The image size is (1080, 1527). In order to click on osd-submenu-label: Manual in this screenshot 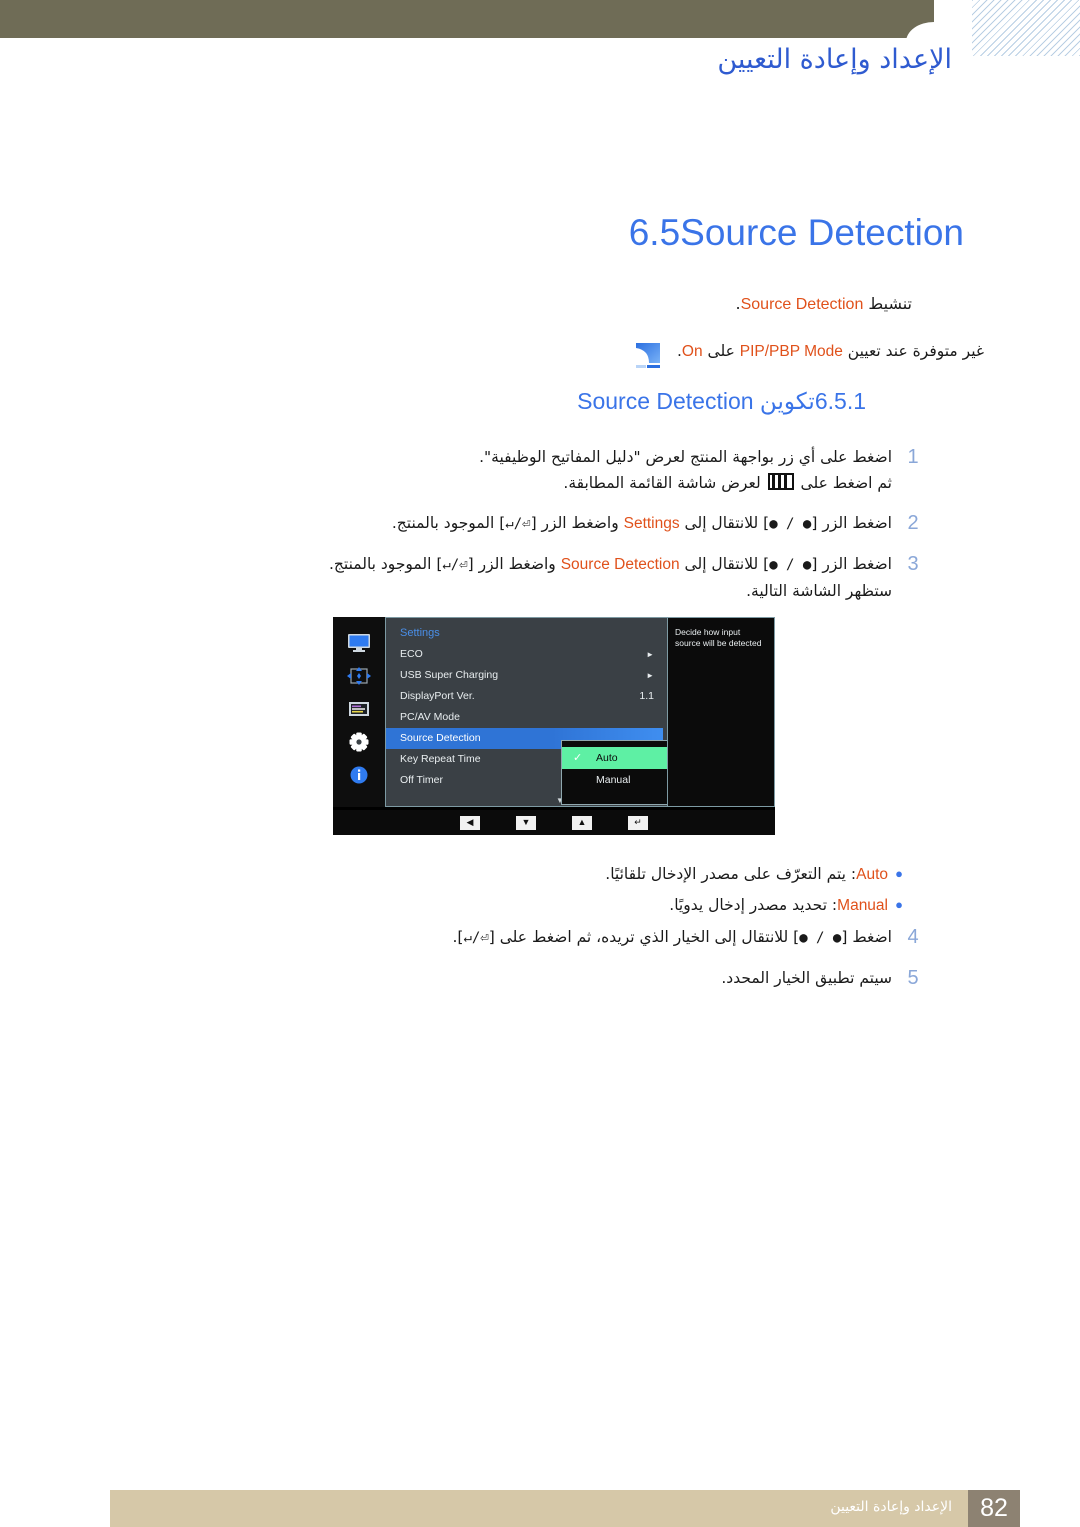, I will do `click(613, 780)`.